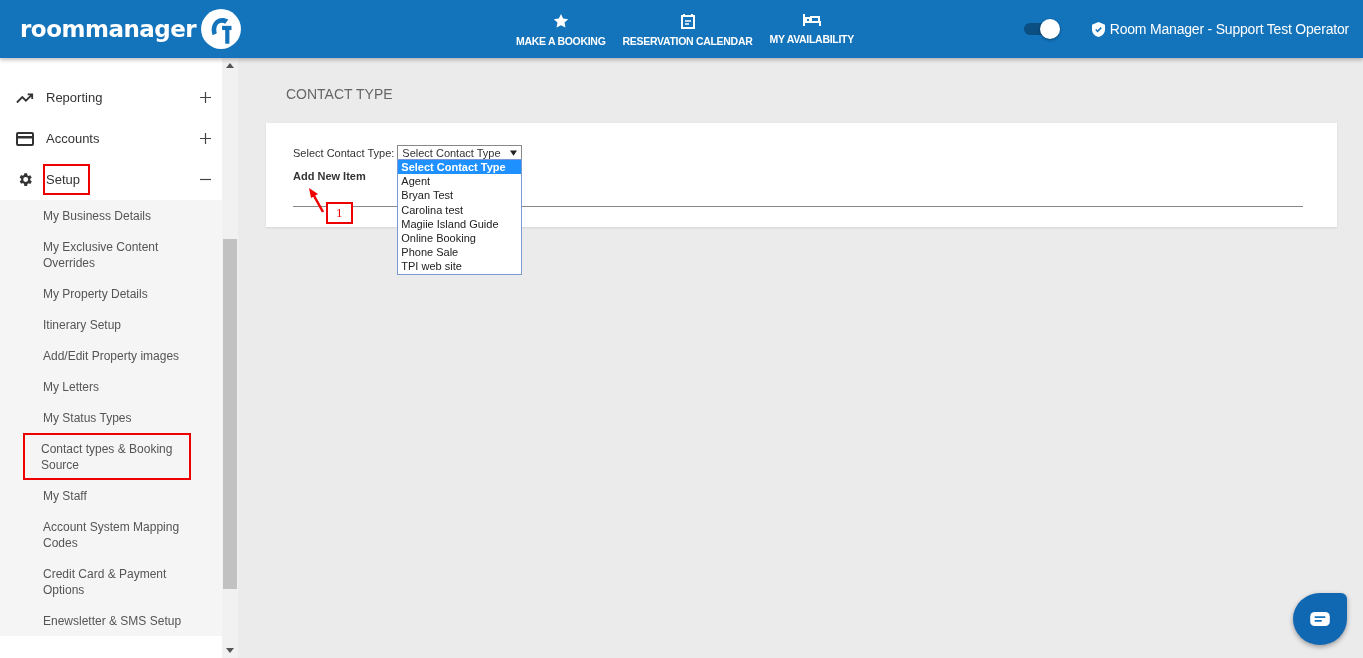 The width and height of the screenshot is (1363, 658). Describe the element at coordinates (687, 21) in the screenshot. I see `calendar-icon` at that location.